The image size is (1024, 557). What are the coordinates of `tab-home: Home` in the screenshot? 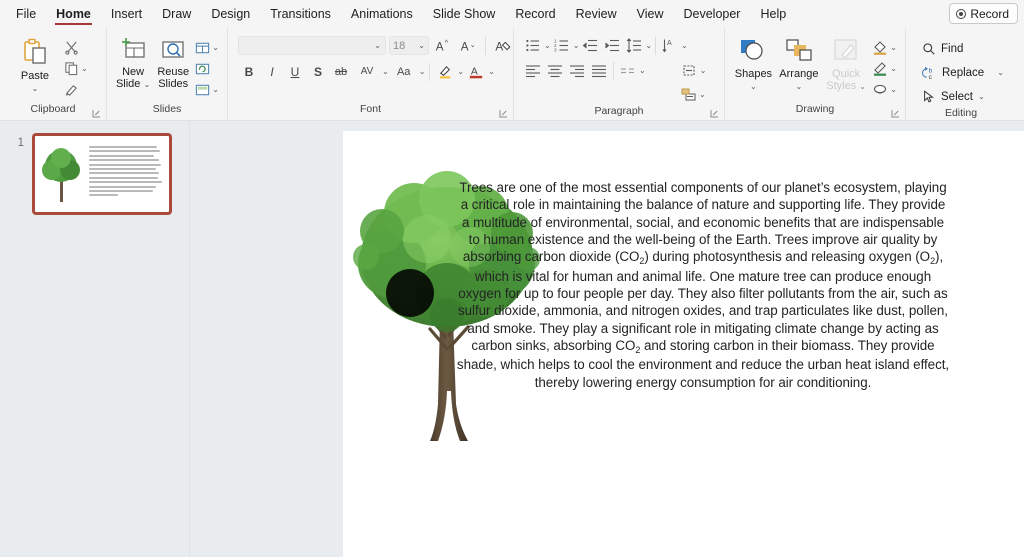 It's located at (73, 14).